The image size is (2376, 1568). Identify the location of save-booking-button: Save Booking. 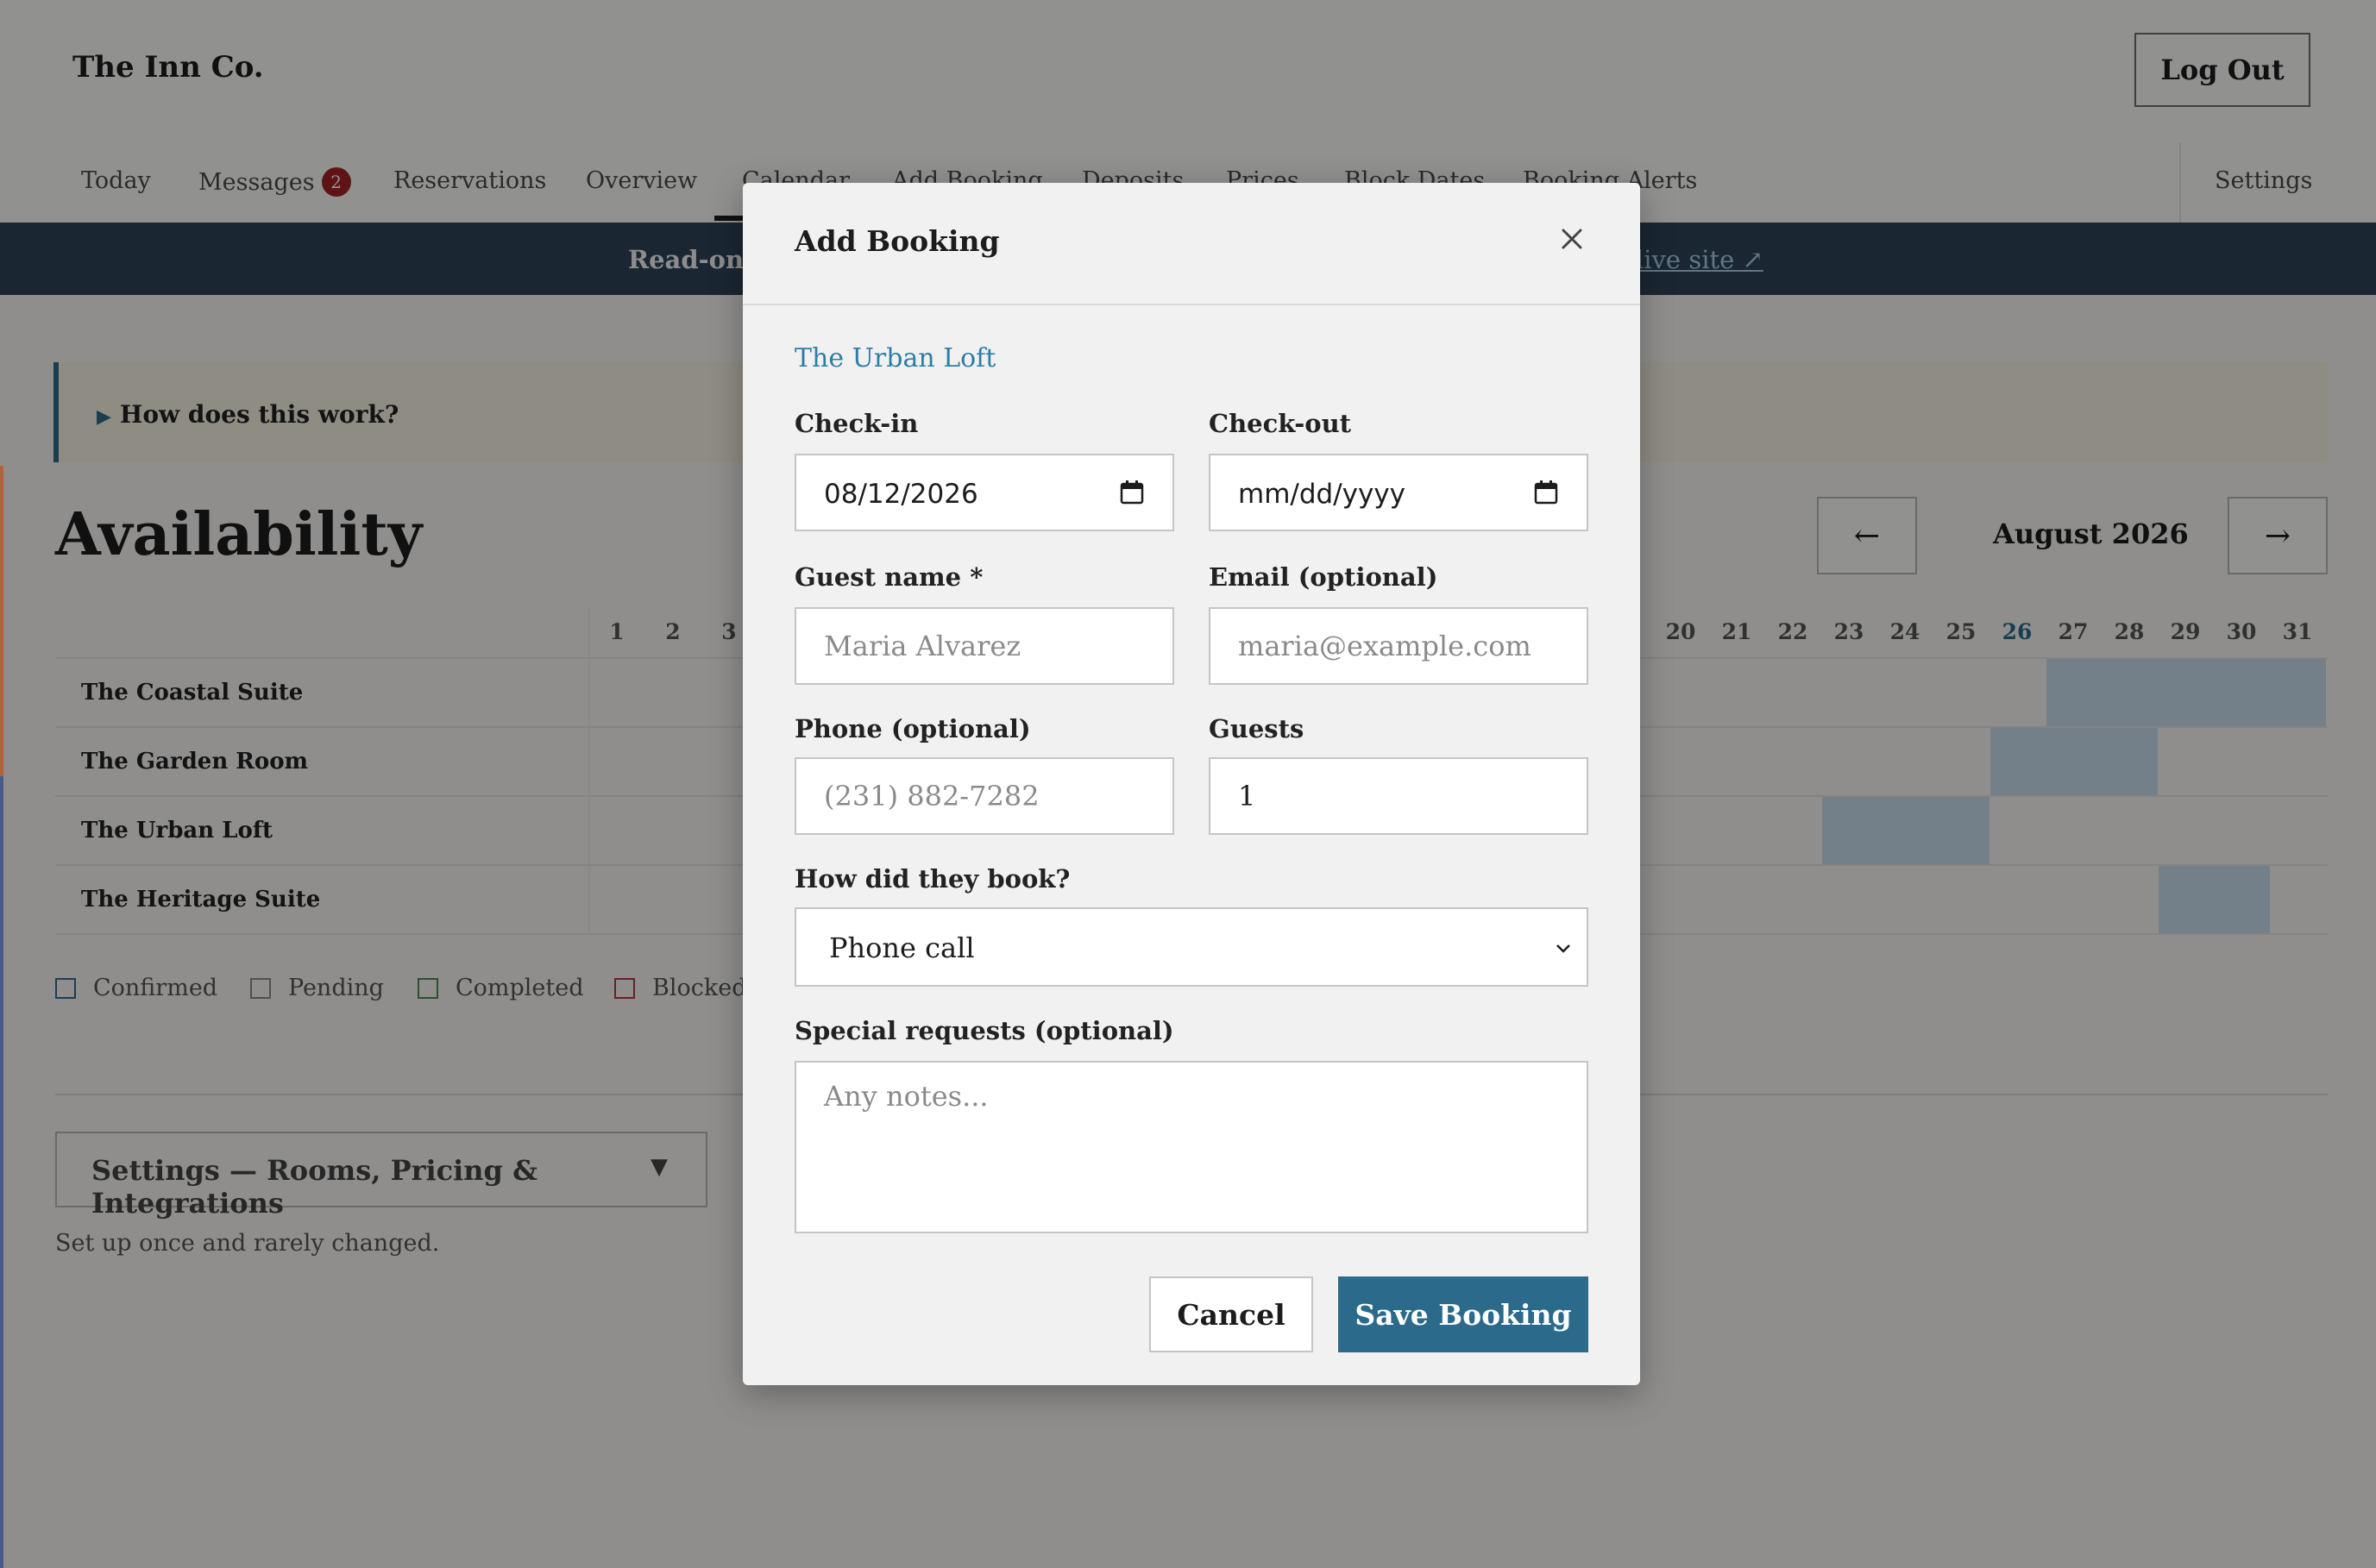
(1463, 1314).